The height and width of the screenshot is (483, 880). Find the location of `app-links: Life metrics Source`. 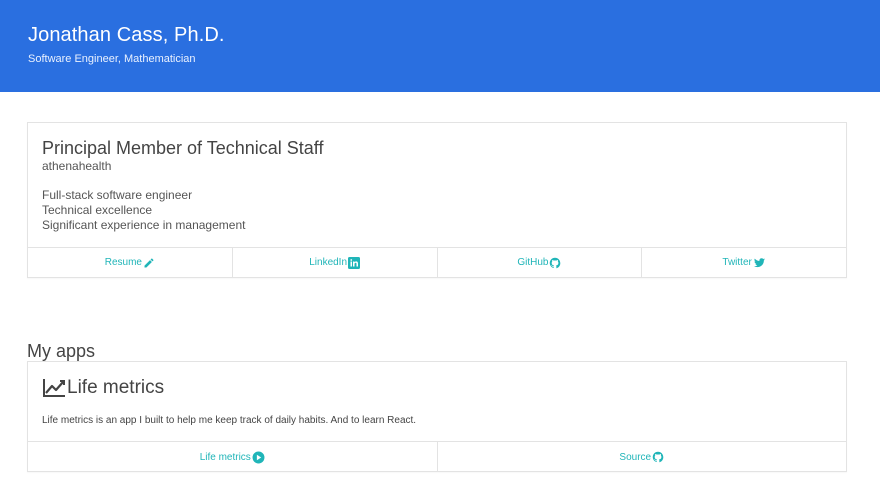

app-links: Life metrics Source is located at coordinates (437, 456).